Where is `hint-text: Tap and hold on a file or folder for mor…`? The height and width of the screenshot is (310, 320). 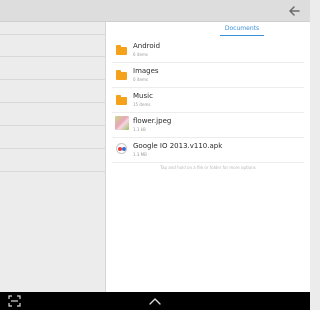 hint-text: Tap and hold on a file or folder for mor… is located at coordinates (208, 167).